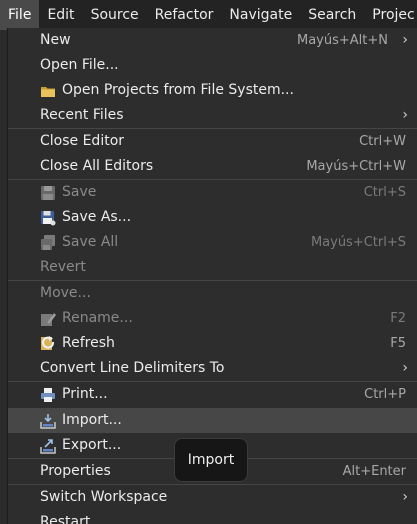 The height and width of the screenshot is (524, 417). What do you see at coordinates (48, 446) in the screenshot?
I see `export-icon` at bounding box center [48, 446].